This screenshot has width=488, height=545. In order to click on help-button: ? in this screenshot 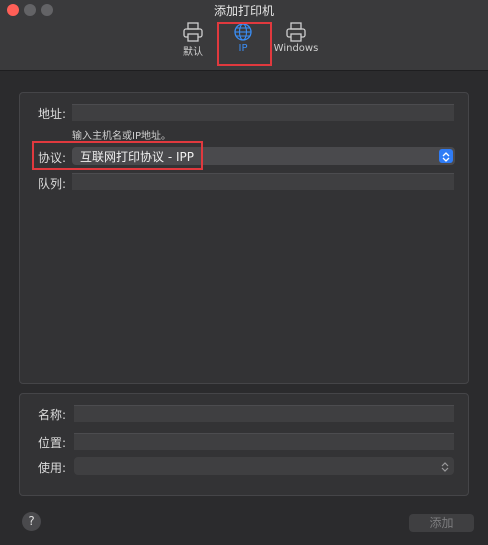, I will do `click(31, 521)`.